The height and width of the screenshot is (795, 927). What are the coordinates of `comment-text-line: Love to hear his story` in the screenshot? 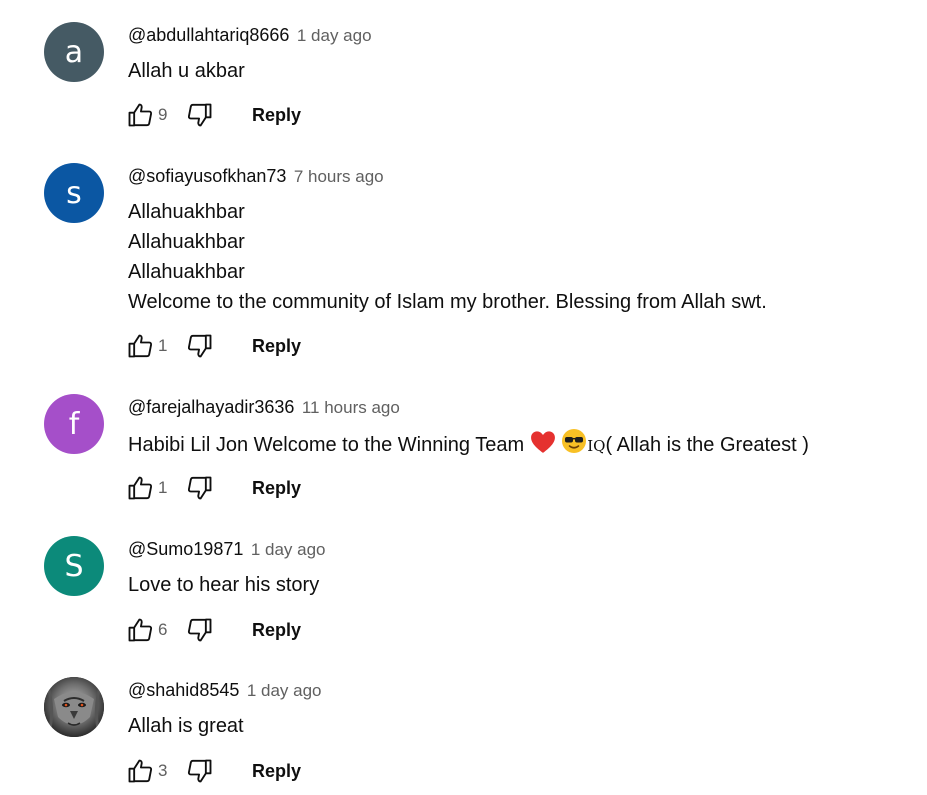 It's located at (224, 585).